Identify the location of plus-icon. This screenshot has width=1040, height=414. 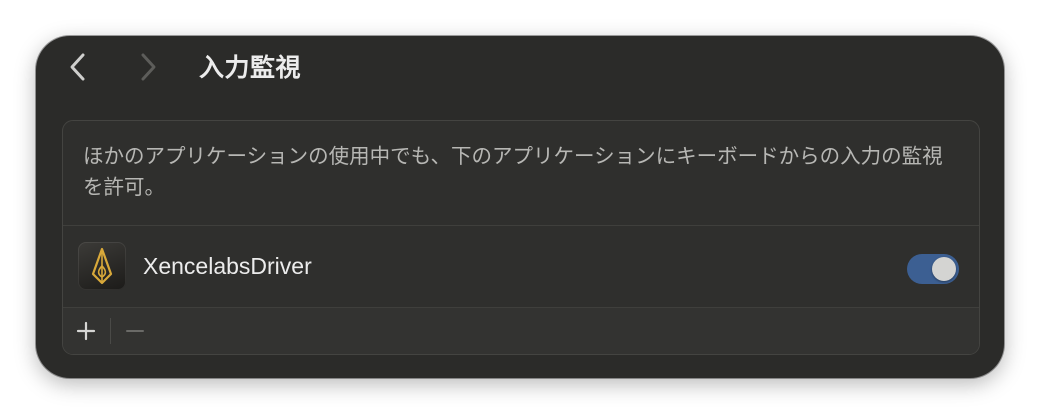
(86, 331).